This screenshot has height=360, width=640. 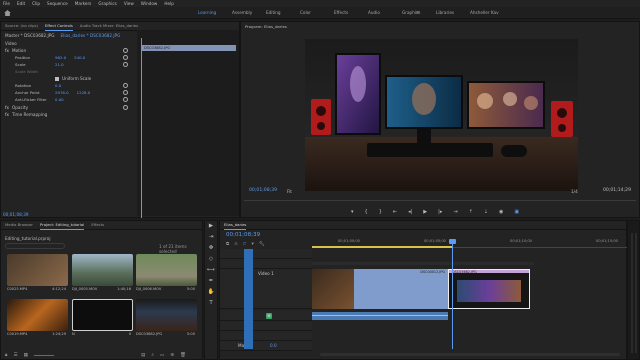 What do you see at coordinates (333, 289) in the screenshot?
I see `timeline-clip` at bounding box center [333, 289].